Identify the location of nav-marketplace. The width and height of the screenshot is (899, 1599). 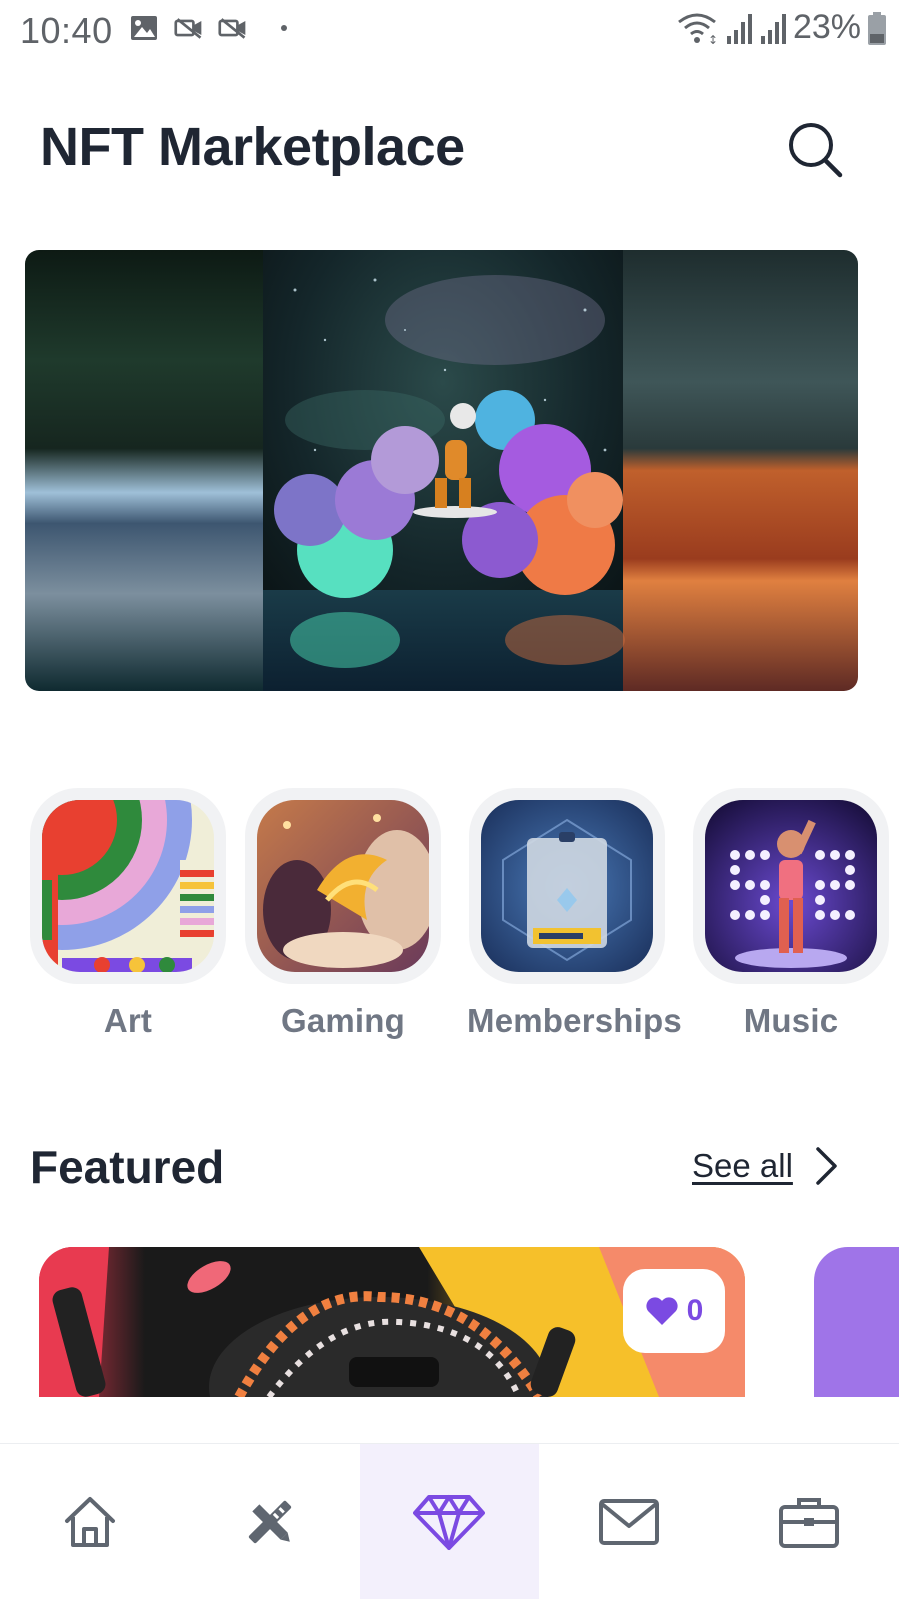
(449, 1521).